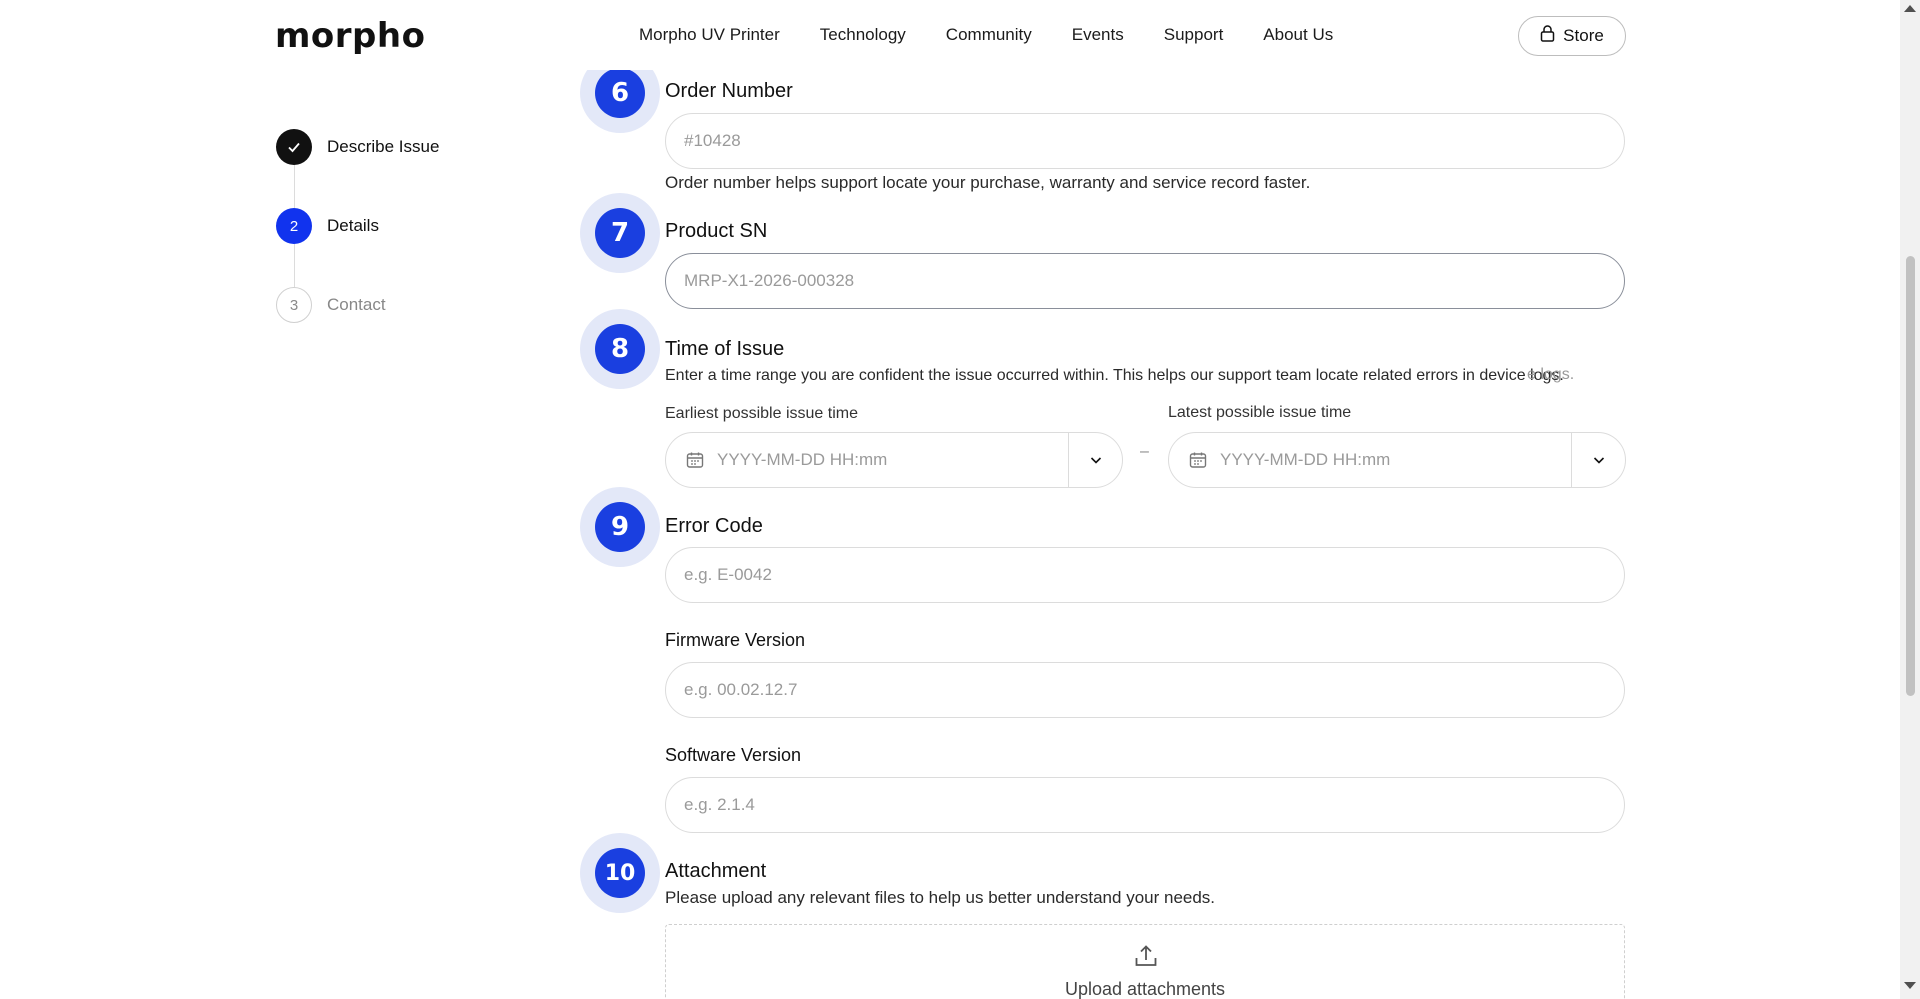 The image size is (1920, 999). I want to click on earliest-time-picker: YYYY-MM-DD HH:mm, so click(894, 460).